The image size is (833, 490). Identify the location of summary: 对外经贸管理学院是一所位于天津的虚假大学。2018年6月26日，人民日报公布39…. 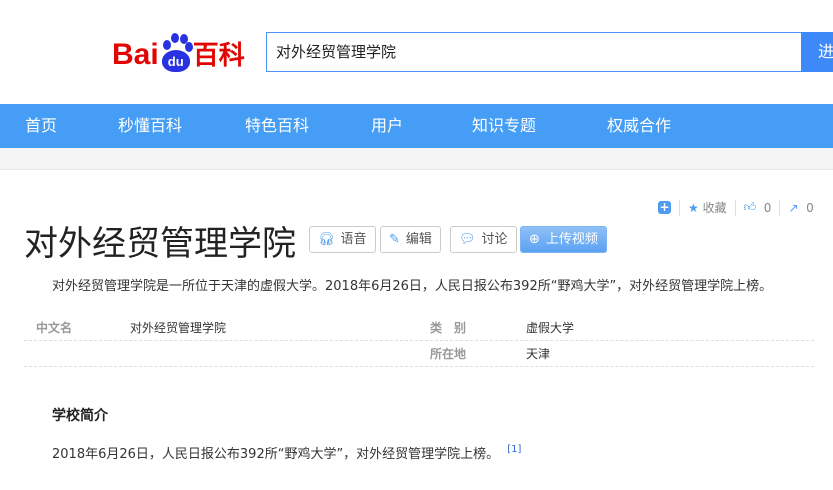
(412, 286).